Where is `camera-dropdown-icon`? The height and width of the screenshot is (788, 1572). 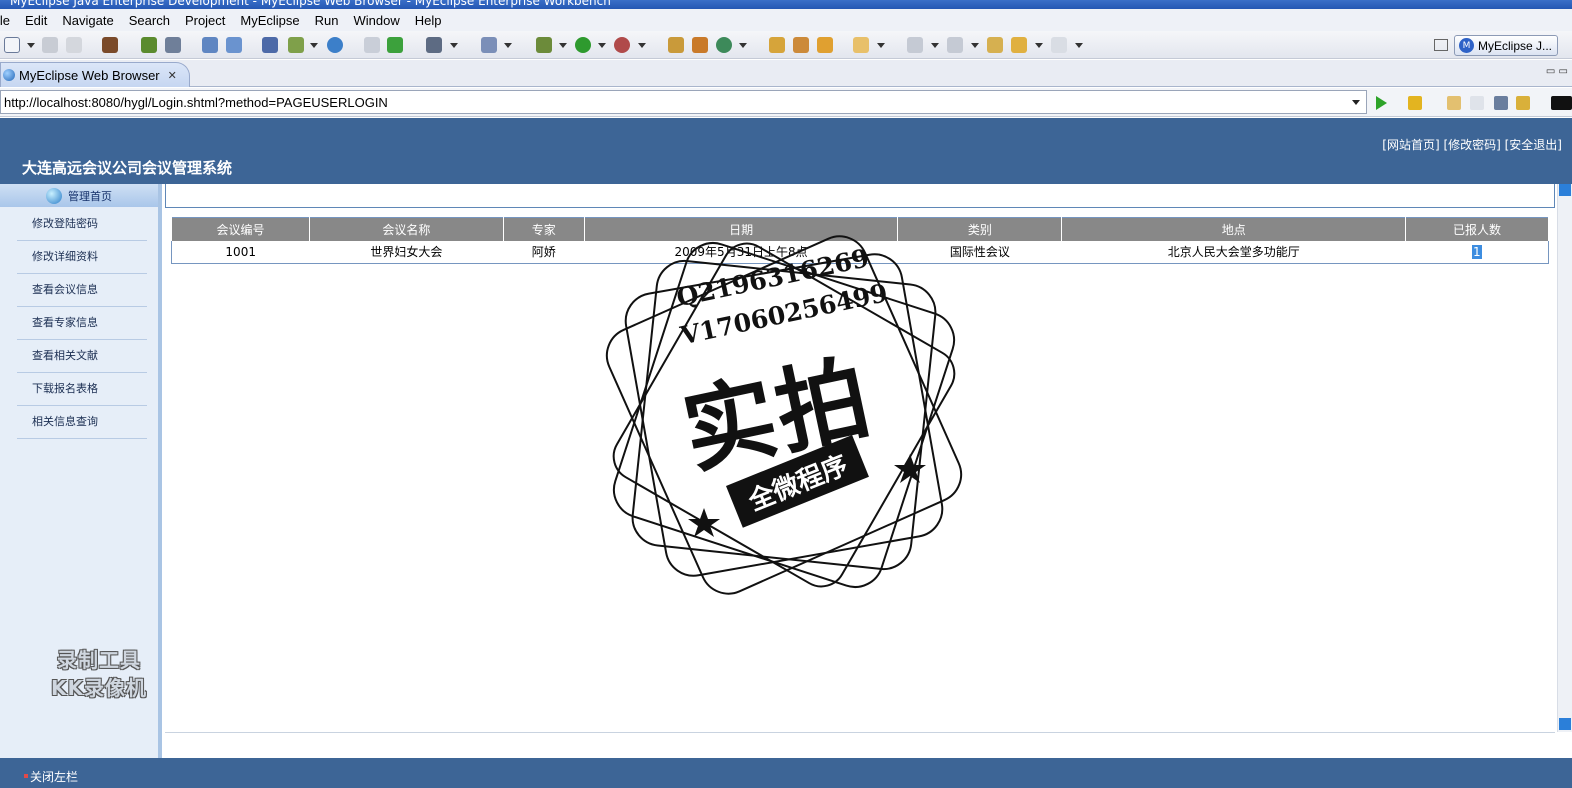
camera-dropdown-icon is located at coordinates (454, 45).